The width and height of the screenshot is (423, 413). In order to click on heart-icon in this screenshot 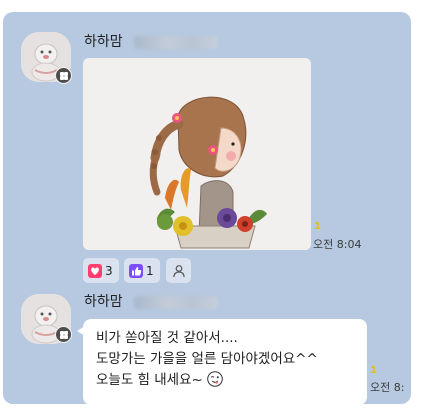, I will do `click(95, 270)`.